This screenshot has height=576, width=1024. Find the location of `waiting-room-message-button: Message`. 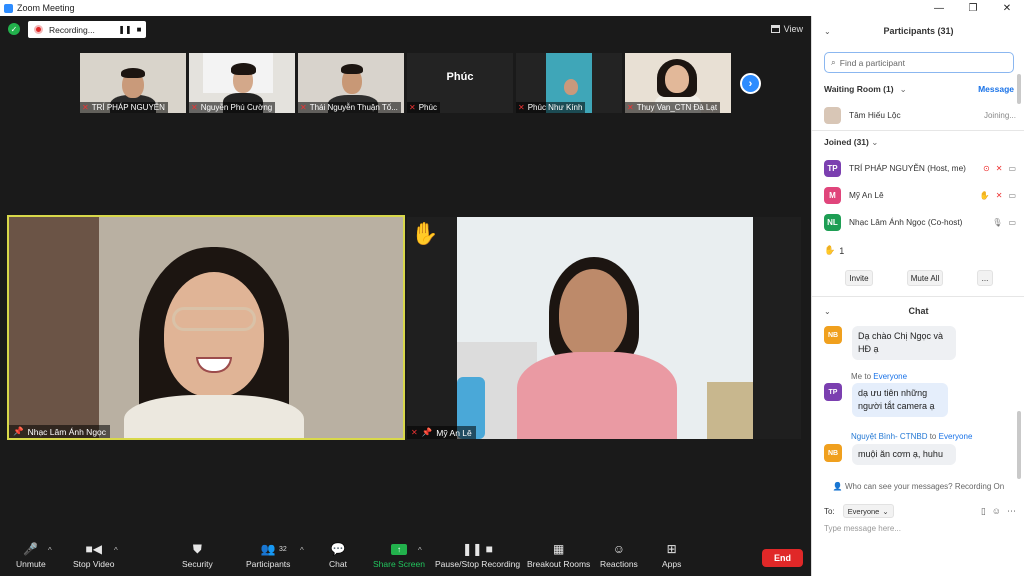

waiting-room-message-button: Message is located at coordinates (996, 89).